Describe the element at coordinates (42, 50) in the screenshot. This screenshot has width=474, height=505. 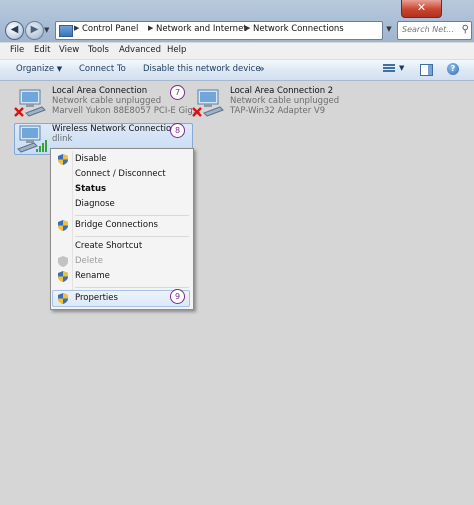
I see `menu-edit: Edit` at that location.